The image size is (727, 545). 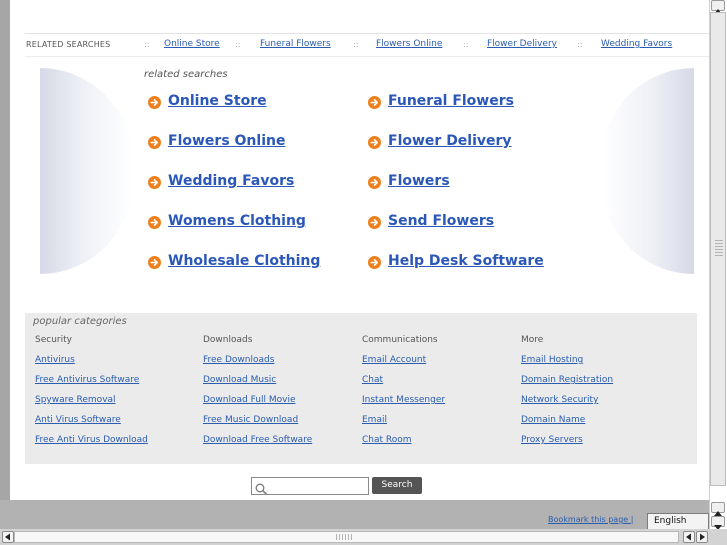 What do you see at coordinates (280, 445) in the screenshot?
I see `category-link: Download Free Software` at bounding box center [280, 445].